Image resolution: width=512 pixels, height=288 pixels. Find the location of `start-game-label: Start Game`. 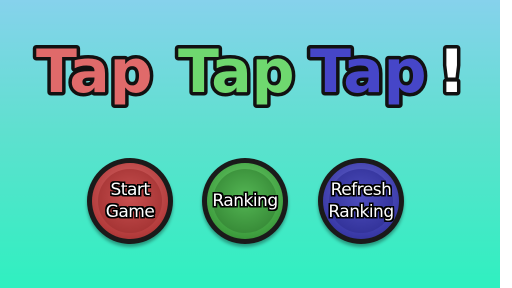

start-game-label: Start Game is located at coordinates (130, 201).